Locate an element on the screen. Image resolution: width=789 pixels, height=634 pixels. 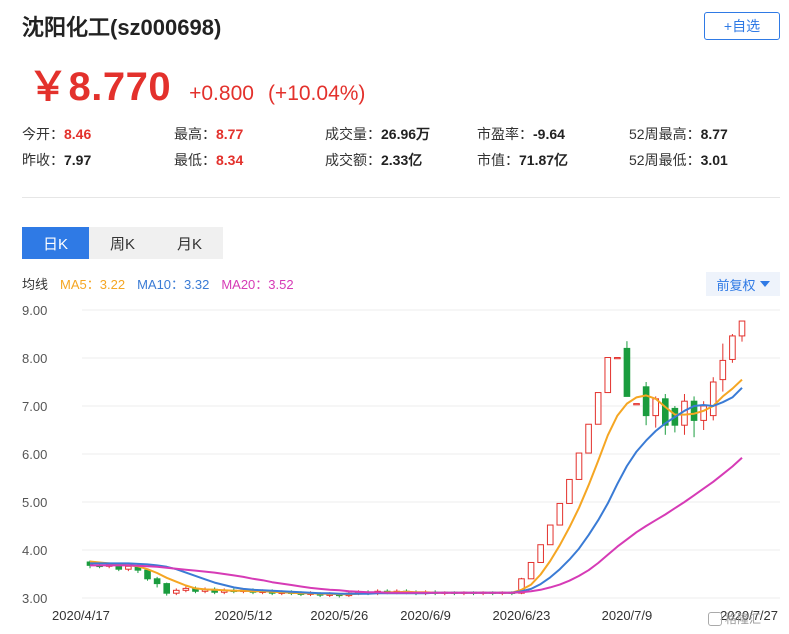
y-tick-label: 9.00 is located at coordinates (34, 310).